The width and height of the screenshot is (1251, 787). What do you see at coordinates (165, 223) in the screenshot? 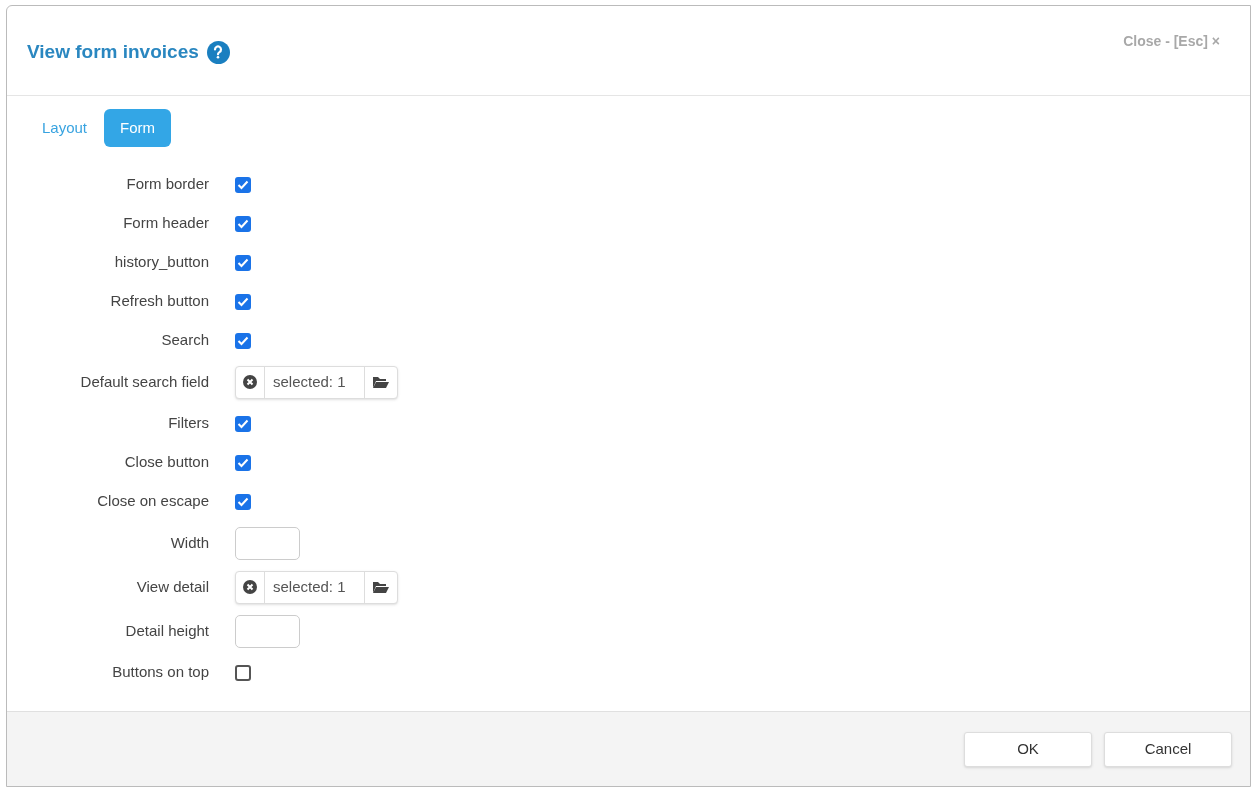
I see `field-label: Form header` at bounding box center [165, 223].